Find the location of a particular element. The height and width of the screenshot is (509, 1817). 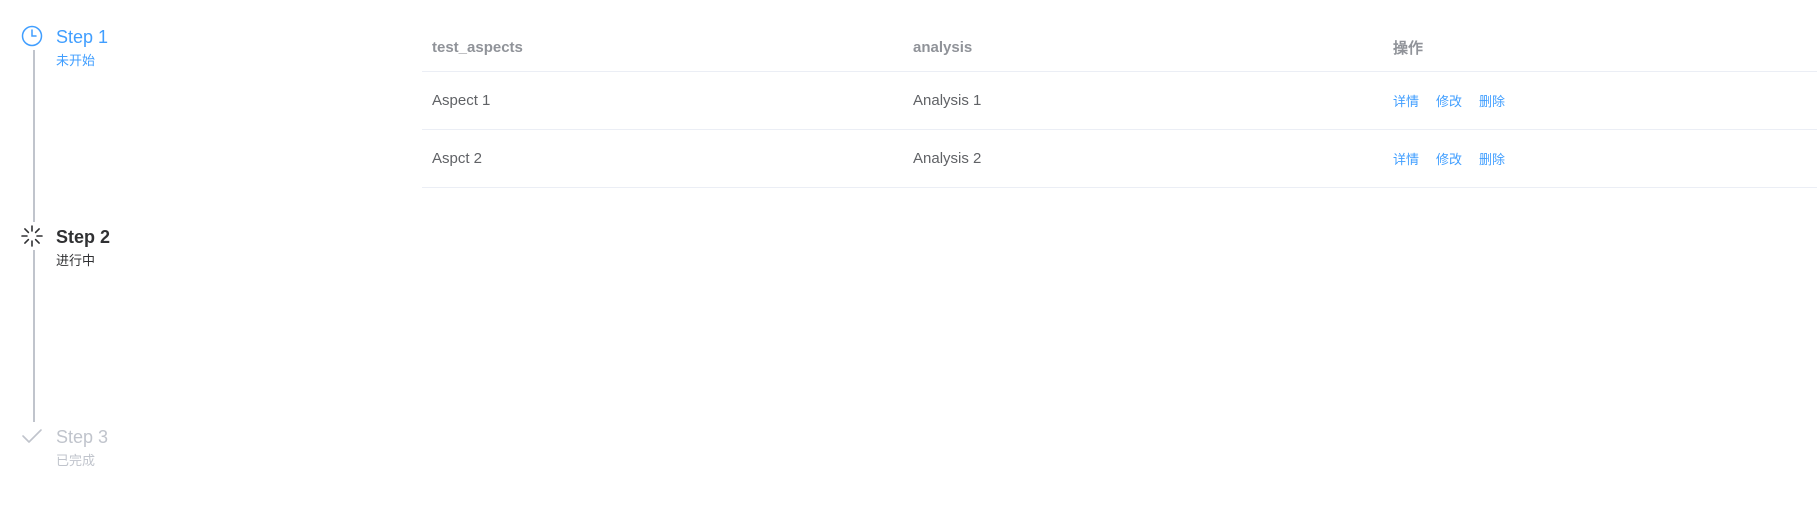

clock-icon is located at coordinates (32, 36).